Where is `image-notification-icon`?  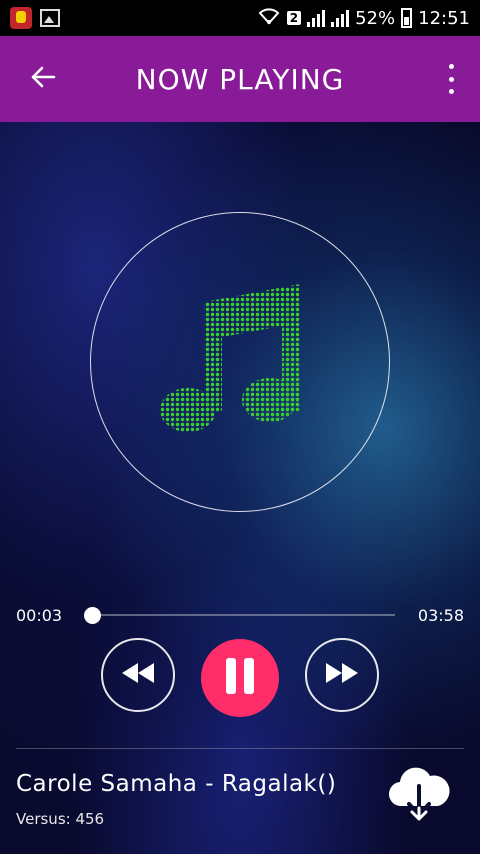 image-notification-icon is located at coordinates (50, 18).